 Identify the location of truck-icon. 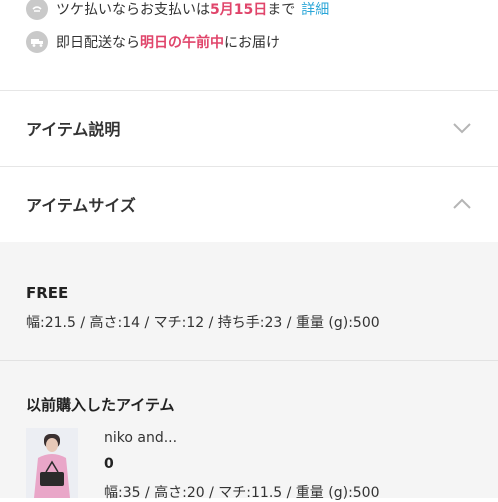
(37, 42).